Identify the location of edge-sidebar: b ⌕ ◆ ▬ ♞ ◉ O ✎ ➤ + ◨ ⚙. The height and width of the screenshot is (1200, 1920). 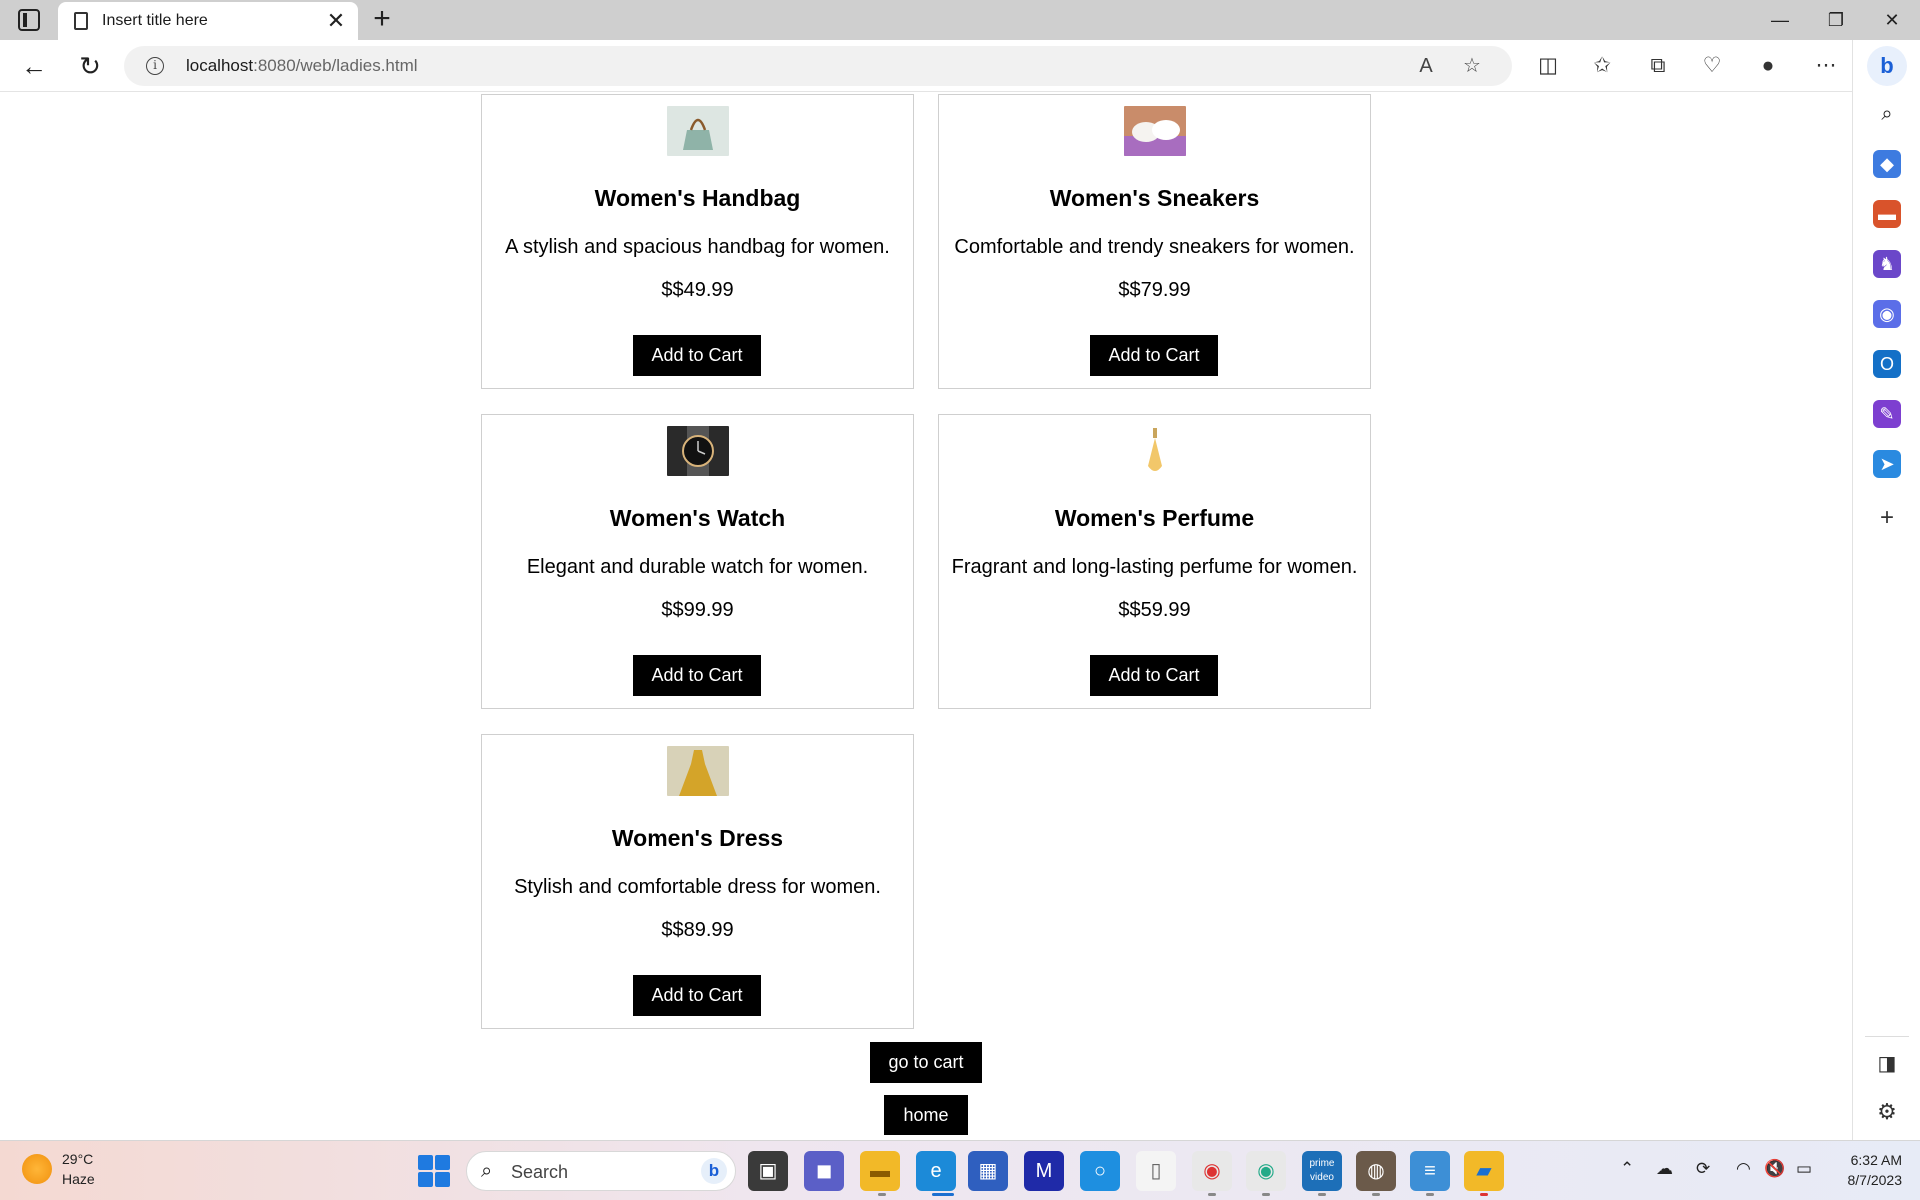
(1886, 590).